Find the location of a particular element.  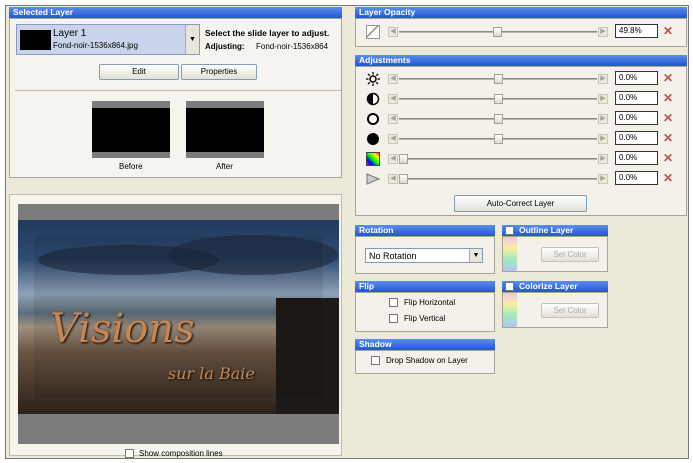

drop-shadow-checkbox is located at coordinates (375, 360).